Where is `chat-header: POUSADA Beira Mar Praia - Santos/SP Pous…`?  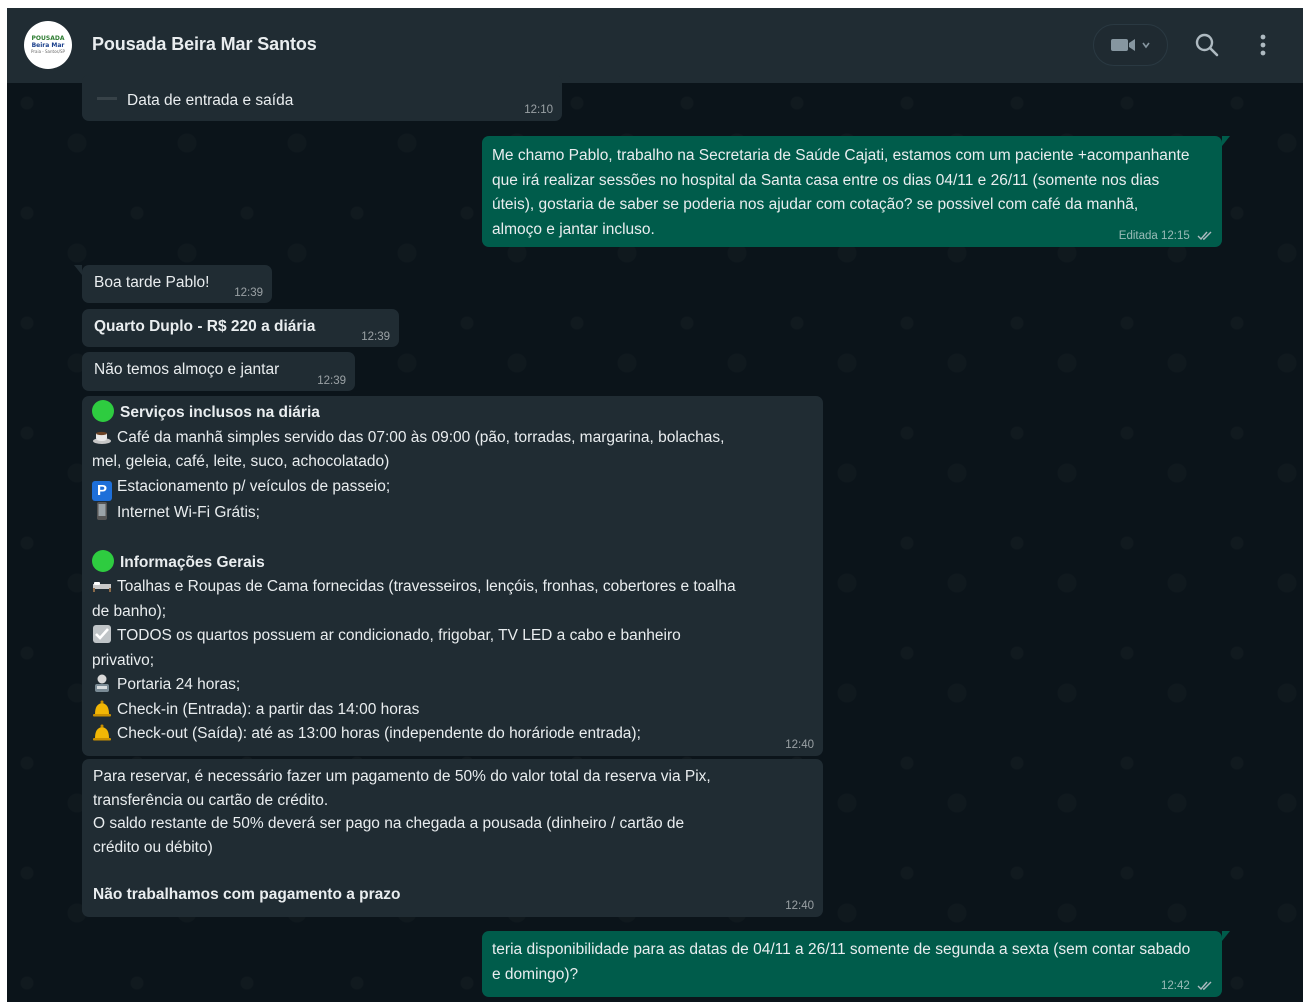
chat-header: POUSADA Beira Mar Praia - Santos/SP Pous… is located at coordinates (655, 45).